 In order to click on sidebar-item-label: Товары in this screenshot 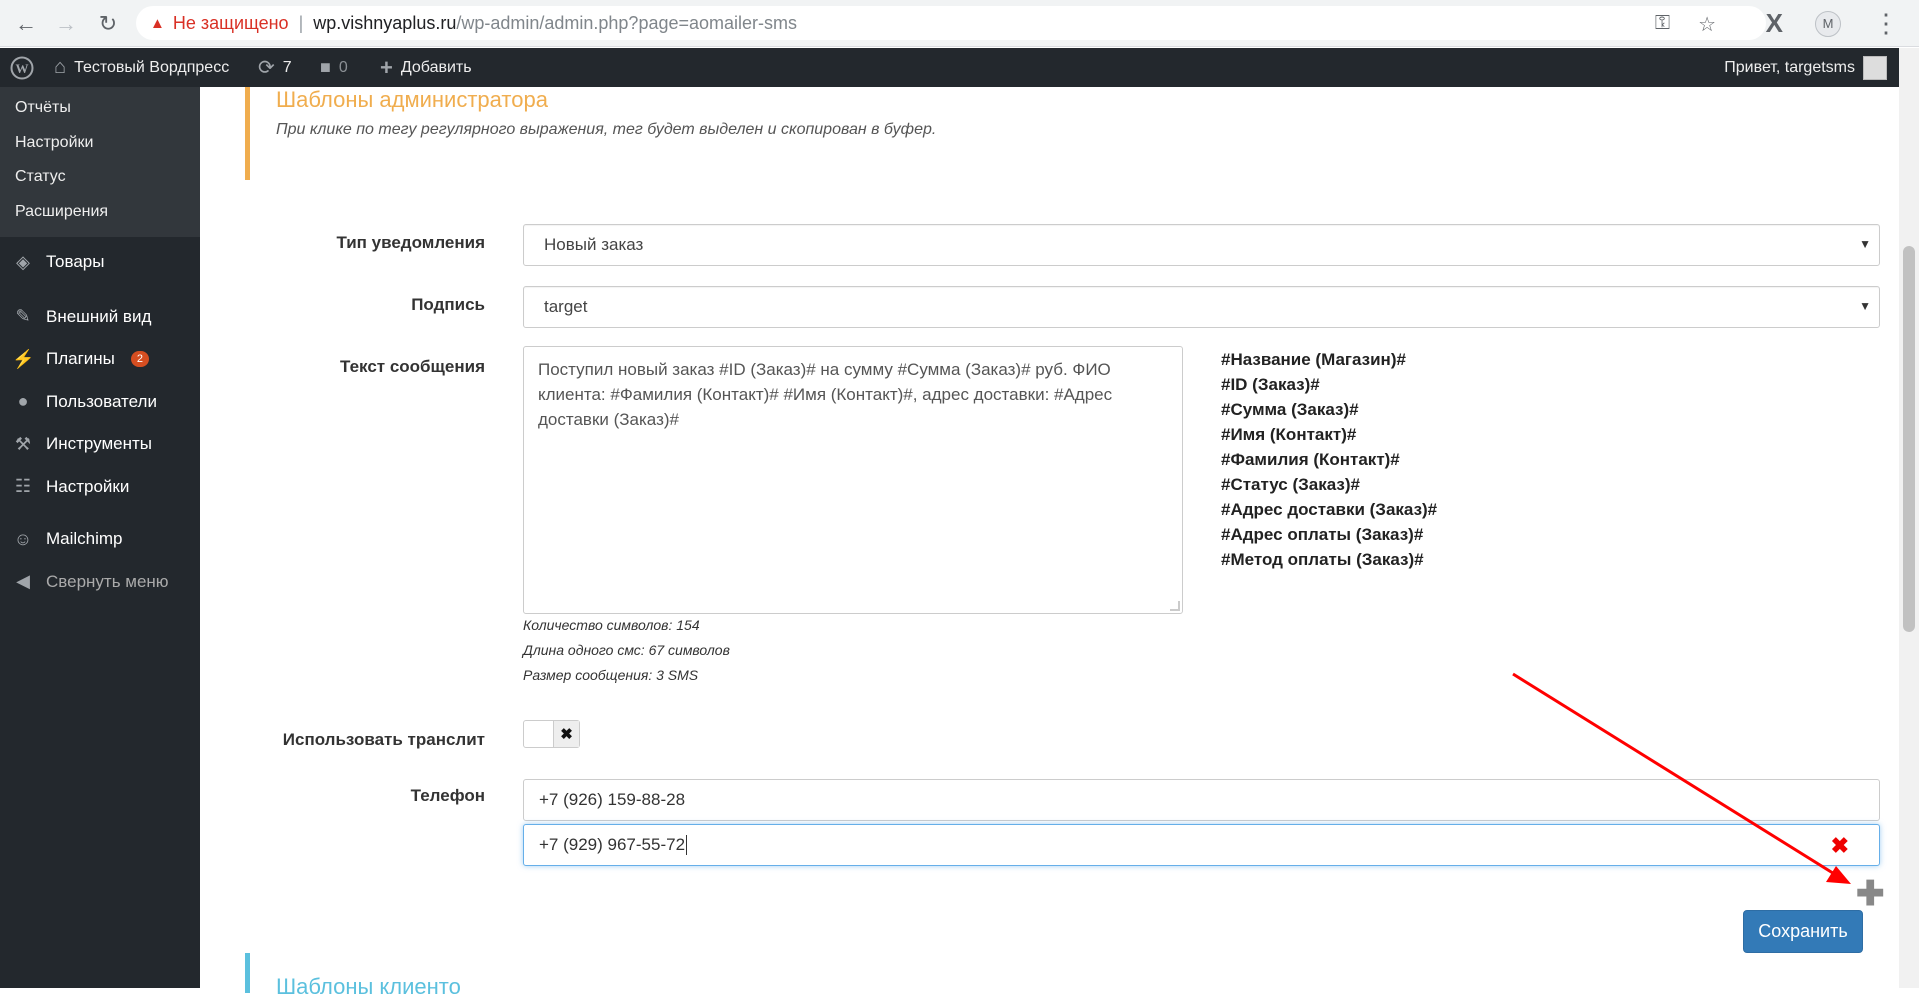, I will do `click(75, 262)`.